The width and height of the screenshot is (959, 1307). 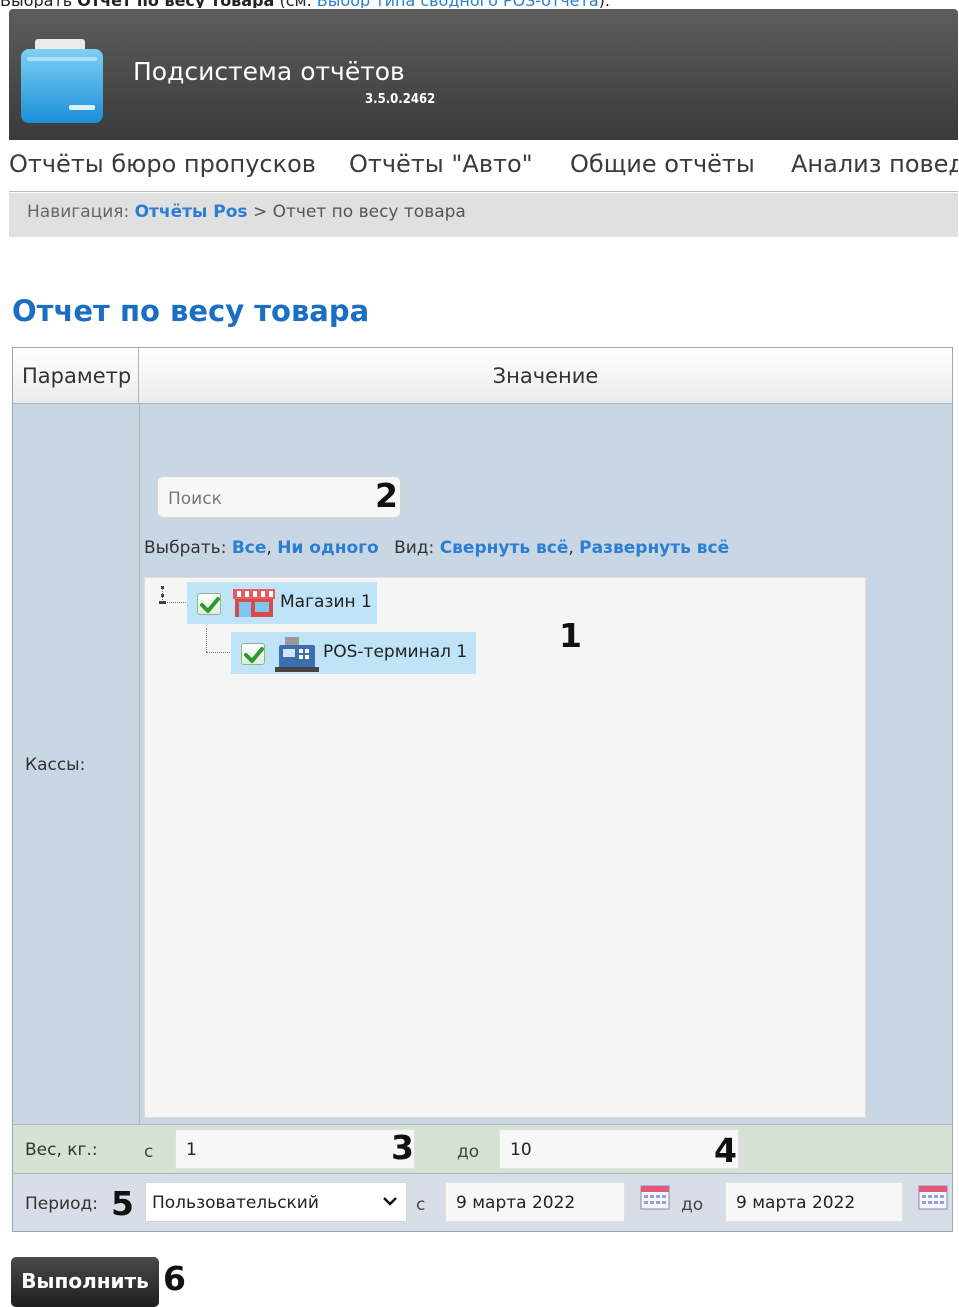 I want to click on tree-node-store: Магазин 1, so click(x=282, y=603).